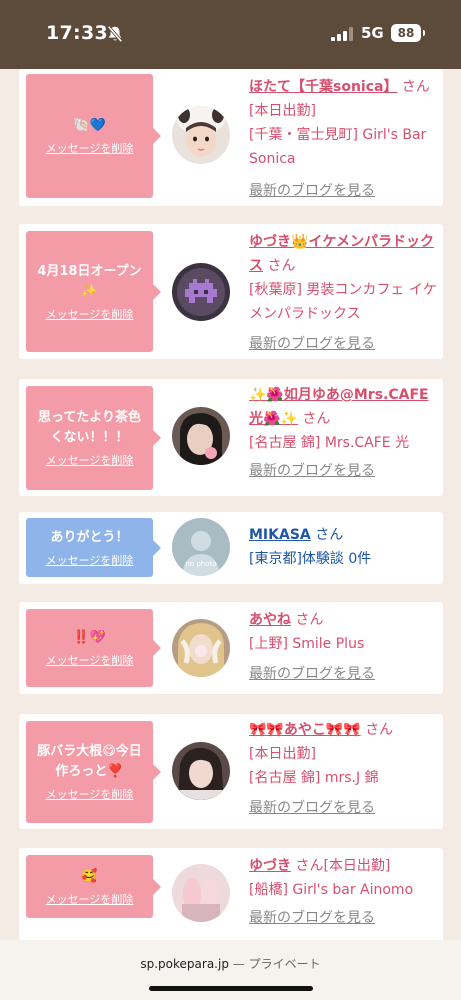 The width and height of the screenshot is (461, 1000). I want to click on message-text: 4月18日オープン✨, so click(89, 281).